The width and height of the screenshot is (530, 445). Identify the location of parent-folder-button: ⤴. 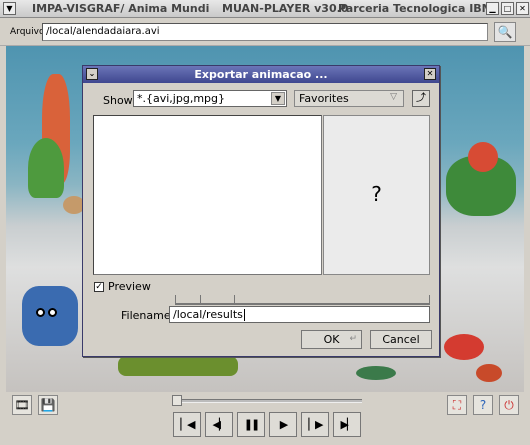
(421, 98).